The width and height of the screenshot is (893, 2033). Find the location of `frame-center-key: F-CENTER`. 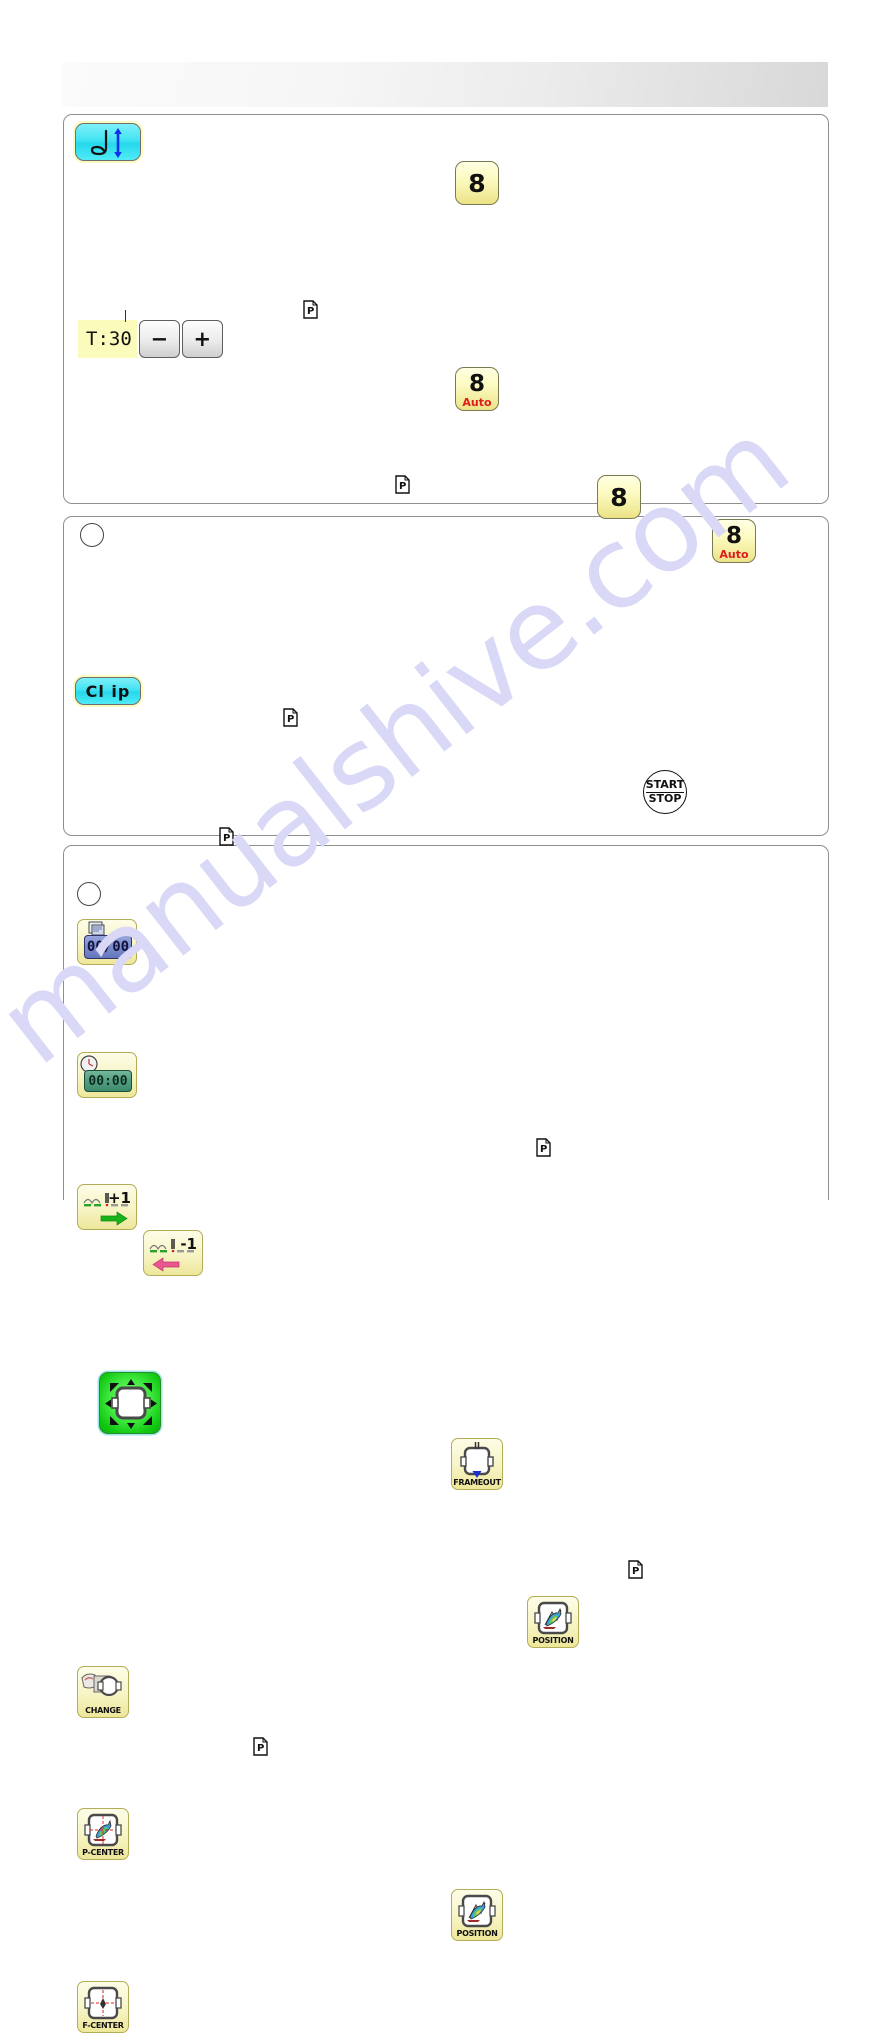

frame-center-key: F-CENTER is located at coordinates (103, 2007).